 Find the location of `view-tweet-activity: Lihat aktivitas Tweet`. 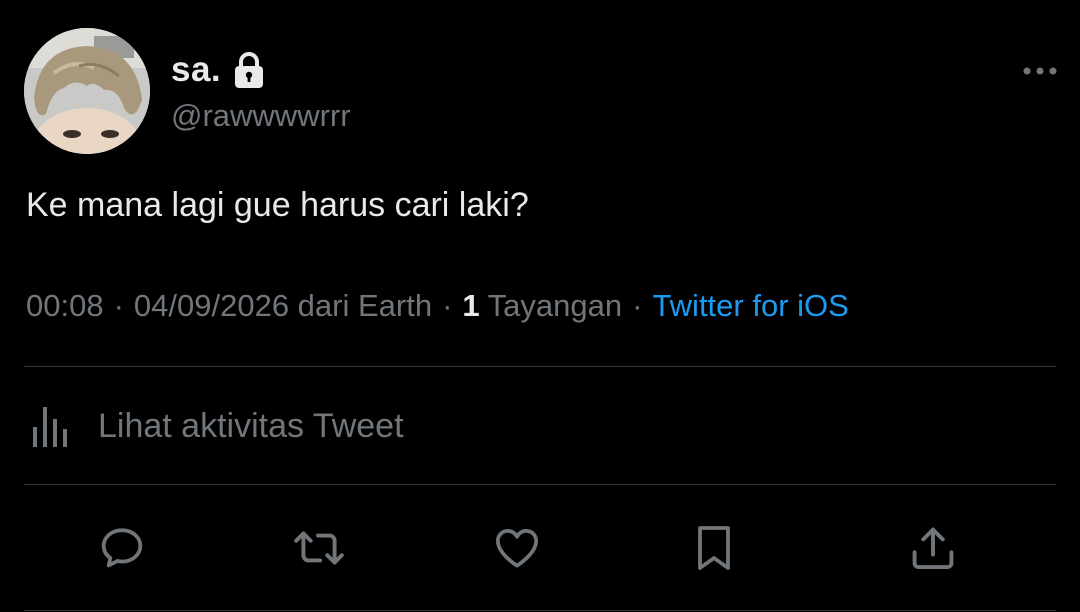

view-tweet-activity: Lihat aktivitas Tweet is located at coordinates (217, 426).